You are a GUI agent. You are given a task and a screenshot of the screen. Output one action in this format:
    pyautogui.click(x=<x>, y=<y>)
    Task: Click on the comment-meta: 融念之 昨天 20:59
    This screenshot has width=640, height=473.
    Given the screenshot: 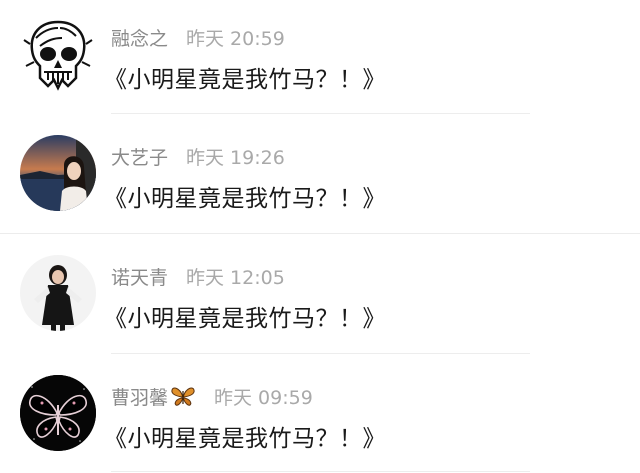 What is the action you would take?
    pyautogui.click(x=198, y=37)
    